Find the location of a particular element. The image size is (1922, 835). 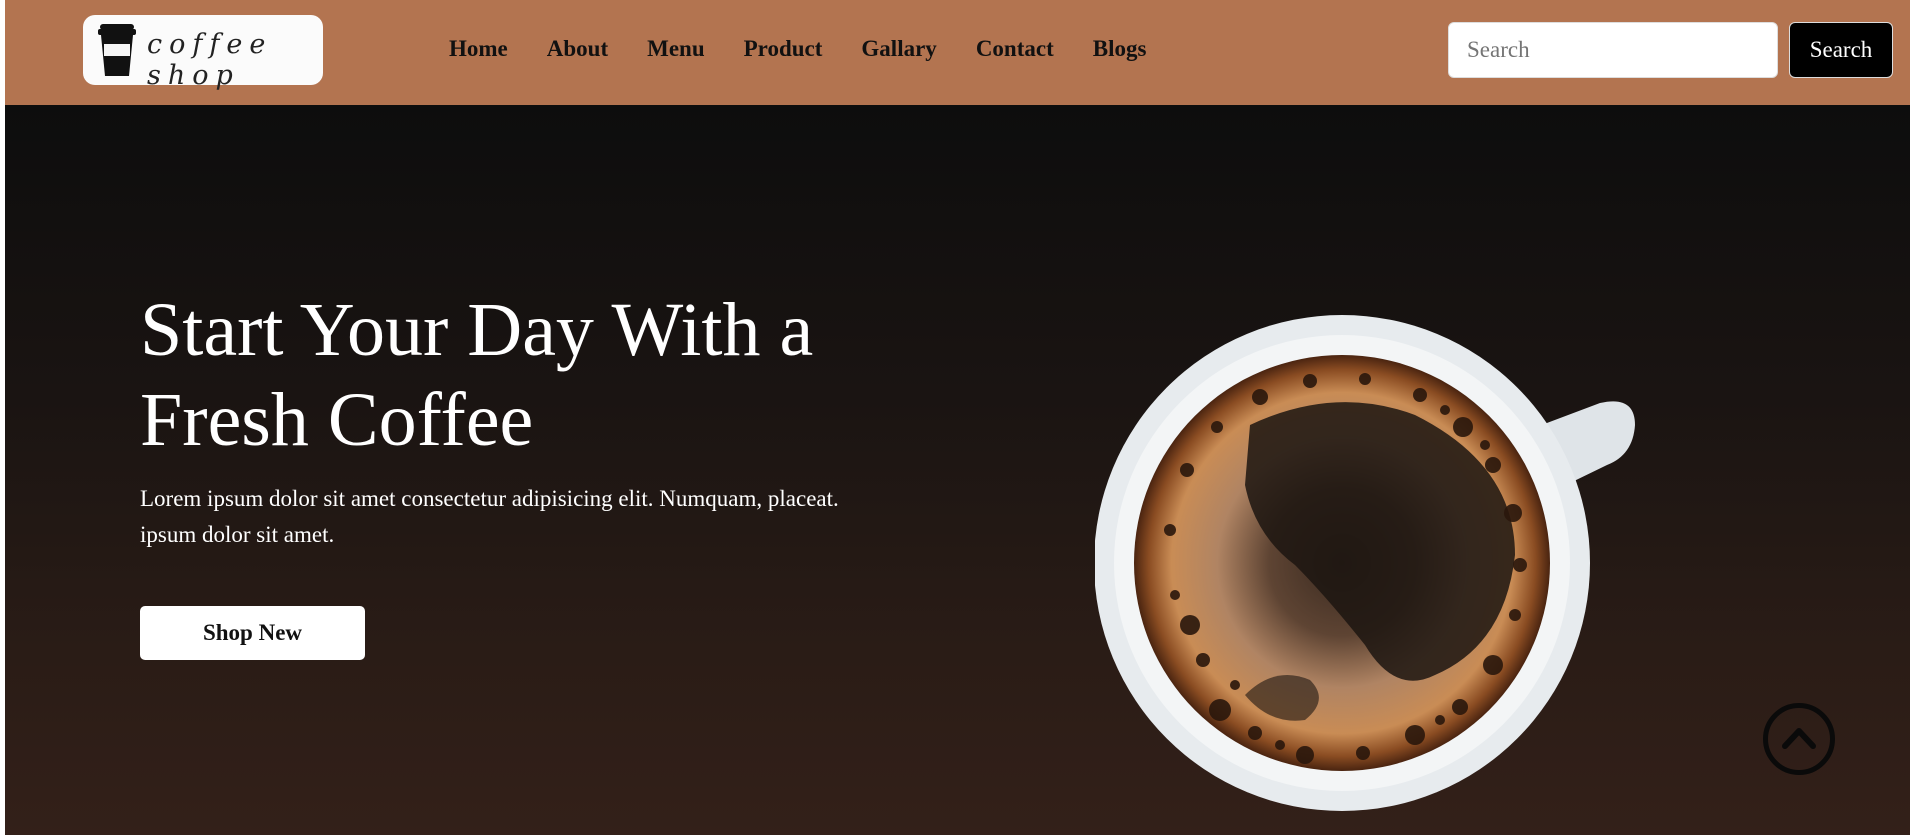

logo: coffee shop is located at coordinates (203, 53).